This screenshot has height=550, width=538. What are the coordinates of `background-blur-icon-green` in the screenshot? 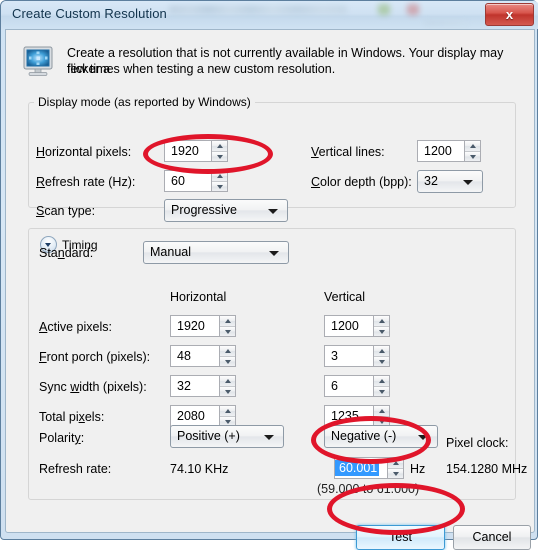 It's located at (384, 9).